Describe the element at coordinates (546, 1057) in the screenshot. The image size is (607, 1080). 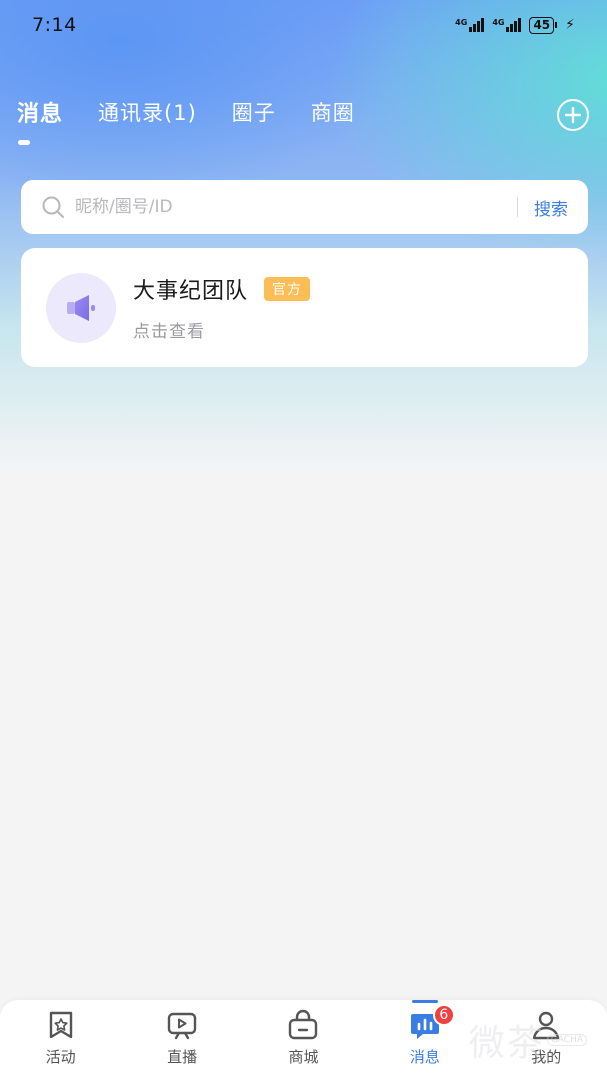
I see `nav-label: 我的` at that location.